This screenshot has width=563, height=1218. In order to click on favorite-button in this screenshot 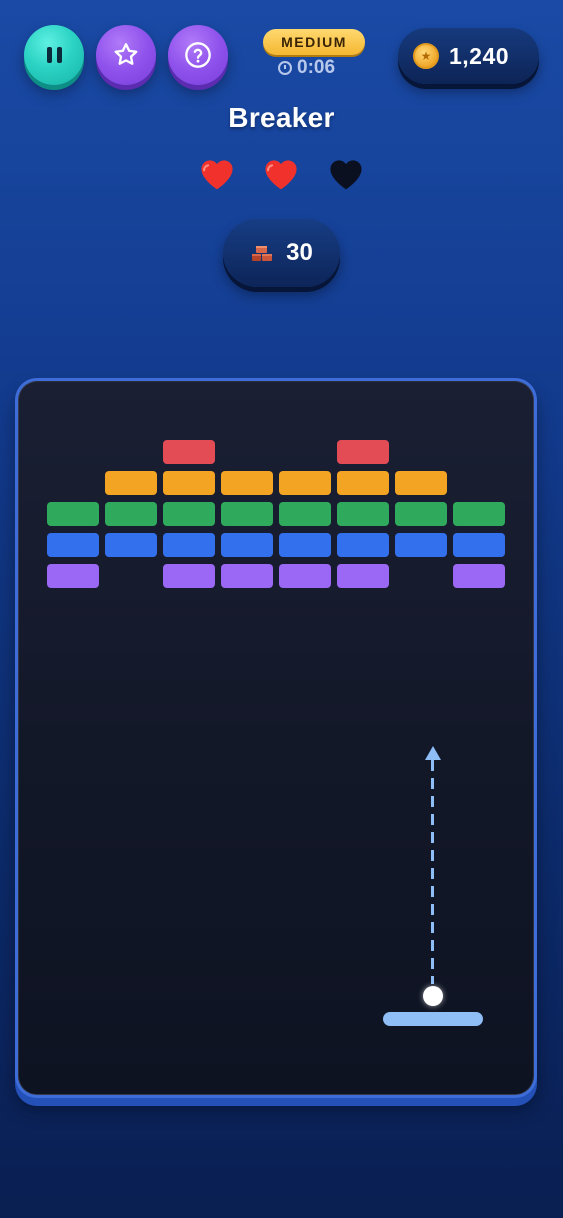, I will do `click(126, 55)`.